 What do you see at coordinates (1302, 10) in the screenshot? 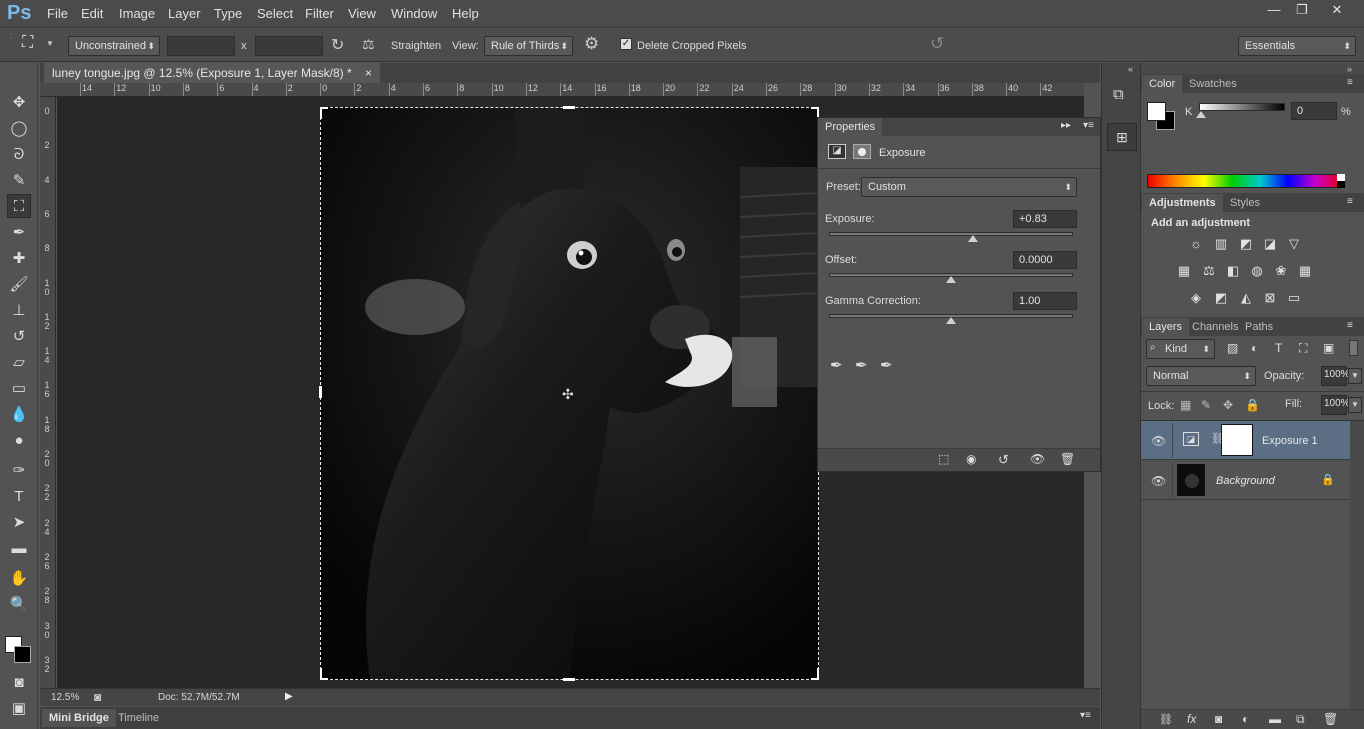
I see `restore-button: ❐` at bounding box center [1302, 10].